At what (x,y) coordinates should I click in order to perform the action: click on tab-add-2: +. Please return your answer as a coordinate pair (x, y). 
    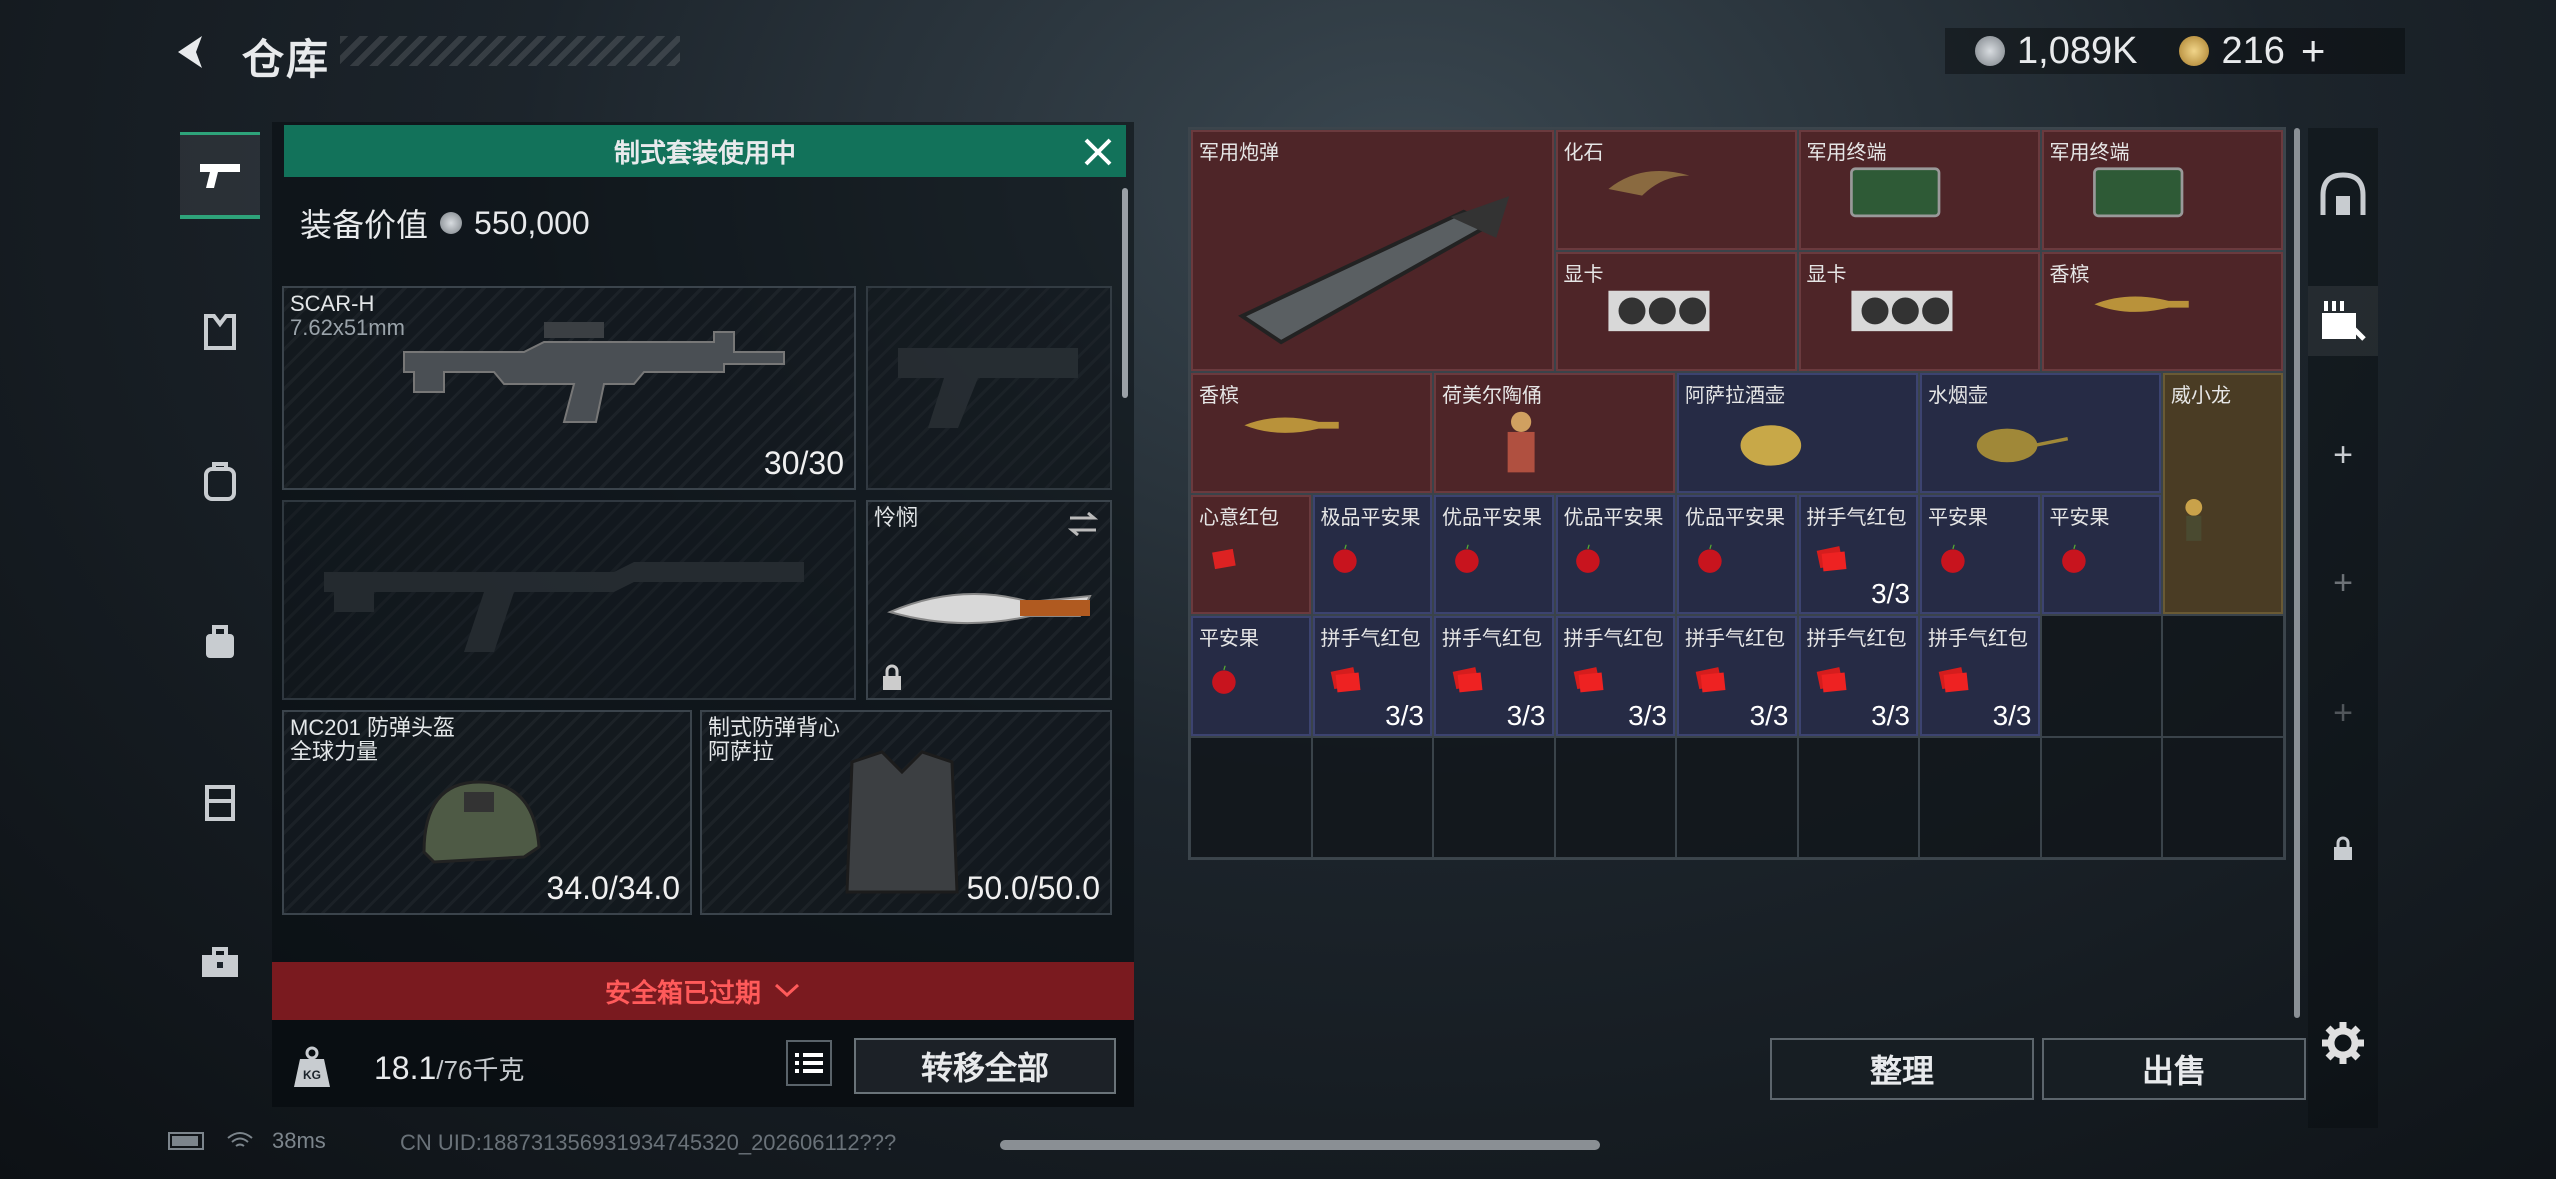
    Looking at the image, I should click on (2343, 583).